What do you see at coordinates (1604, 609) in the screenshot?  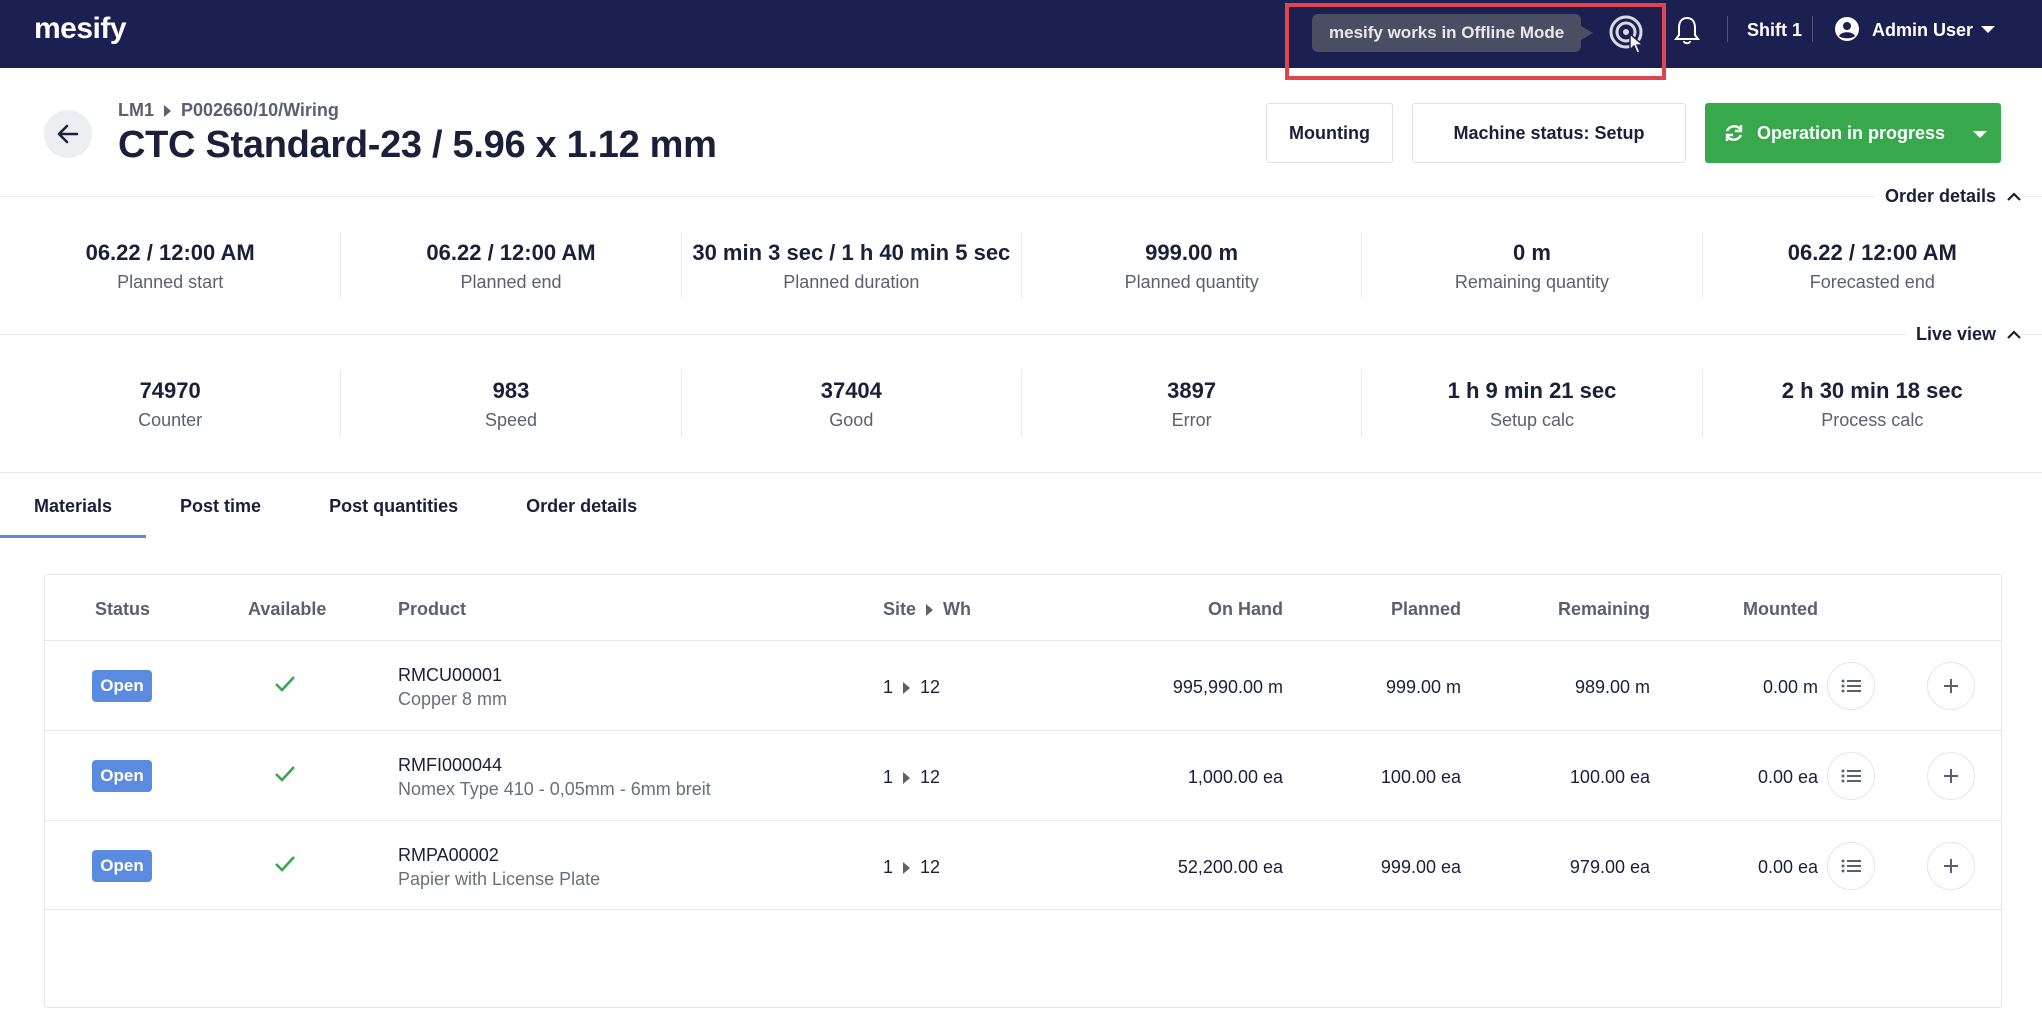 I see `column-header-remaining: Remaining` at bounding box center [1604, 609].